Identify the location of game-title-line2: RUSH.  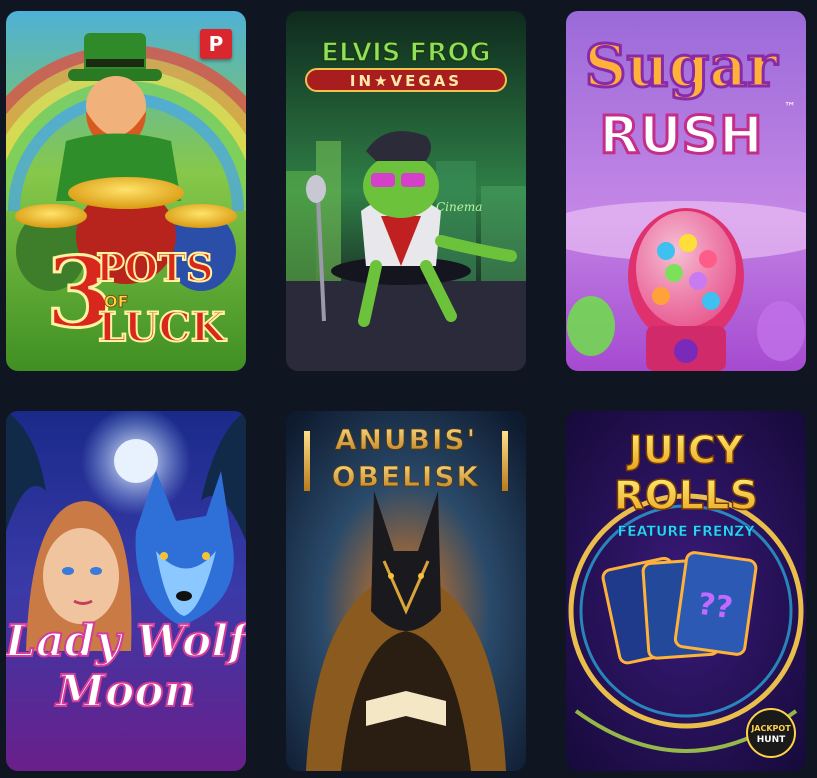
(680, 136).